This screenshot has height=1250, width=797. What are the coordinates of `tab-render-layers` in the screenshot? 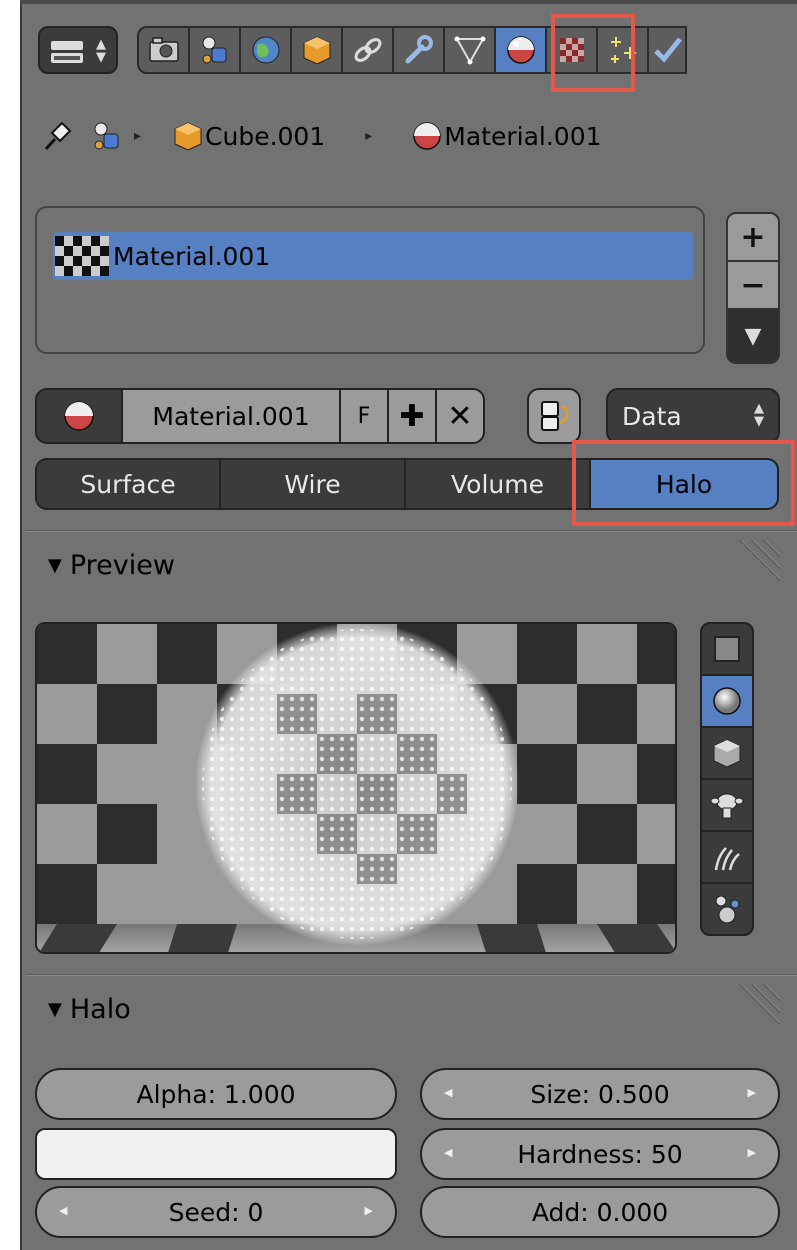 It's located at (214, 50).